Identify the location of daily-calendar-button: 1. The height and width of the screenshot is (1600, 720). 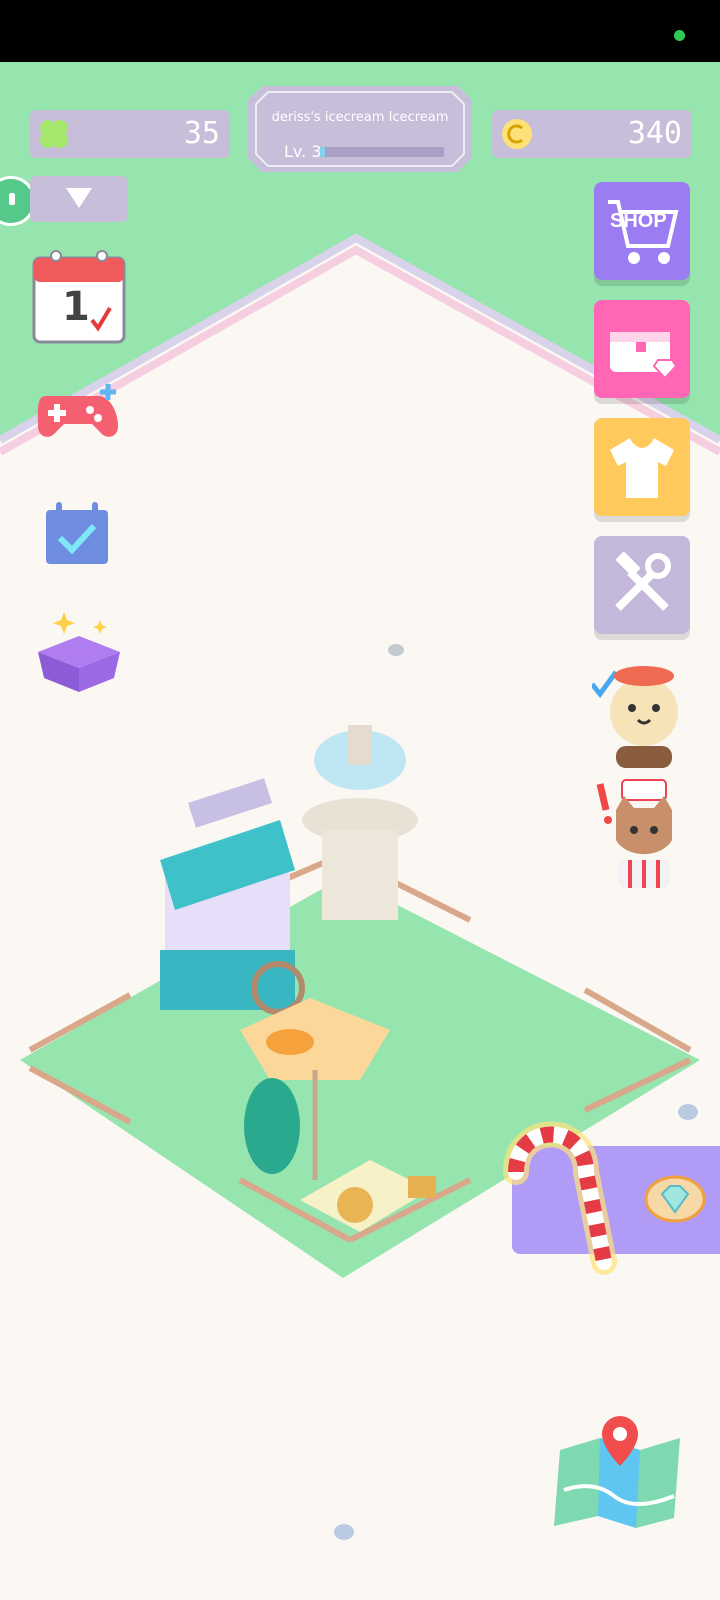
(79, 296).